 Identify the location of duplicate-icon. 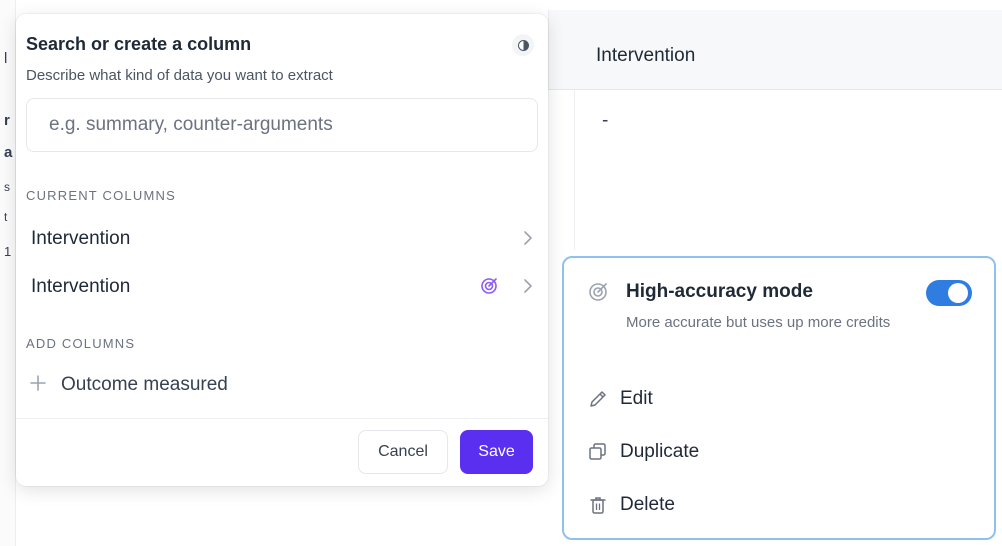
(597, 451).